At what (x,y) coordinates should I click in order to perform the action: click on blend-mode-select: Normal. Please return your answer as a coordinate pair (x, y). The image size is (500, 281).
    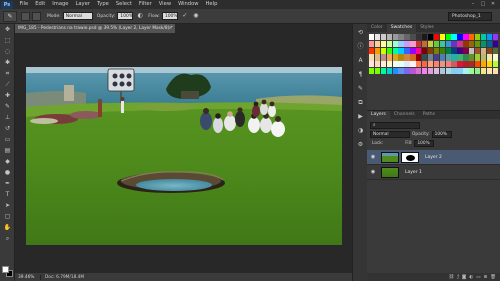
    Looking at the image, I should click on (390, 134).